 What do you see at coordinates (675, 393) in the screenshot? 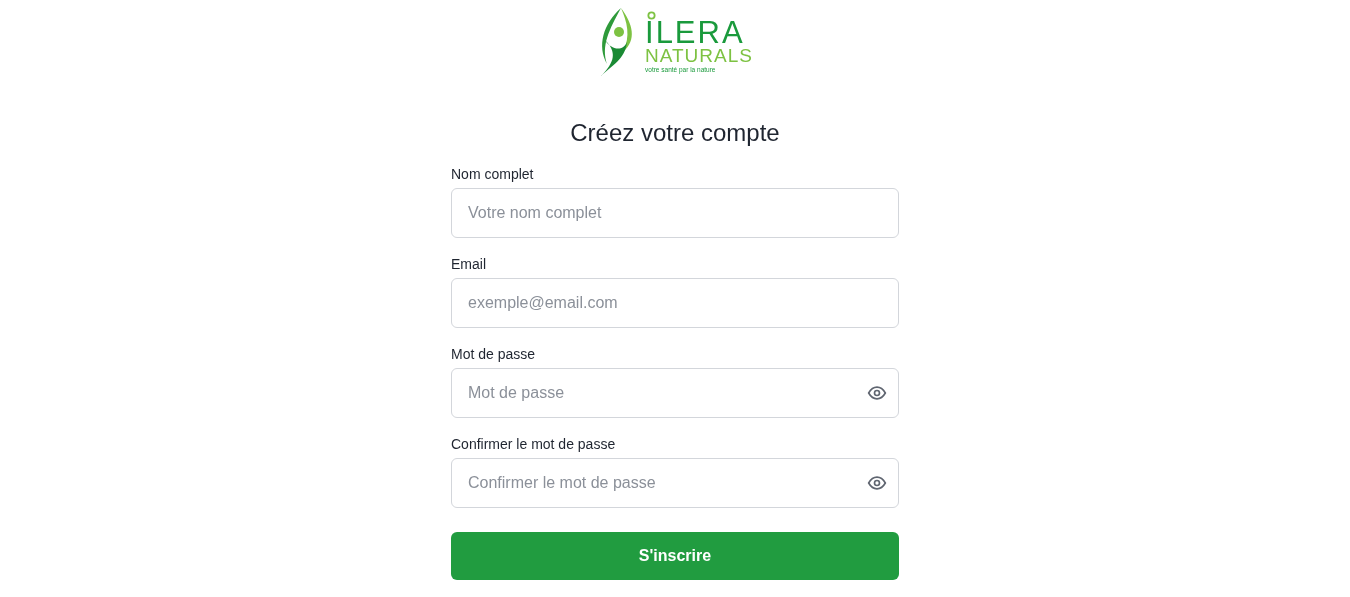
I see `input-field: Mot de passe` at bounding box center [675, 393].